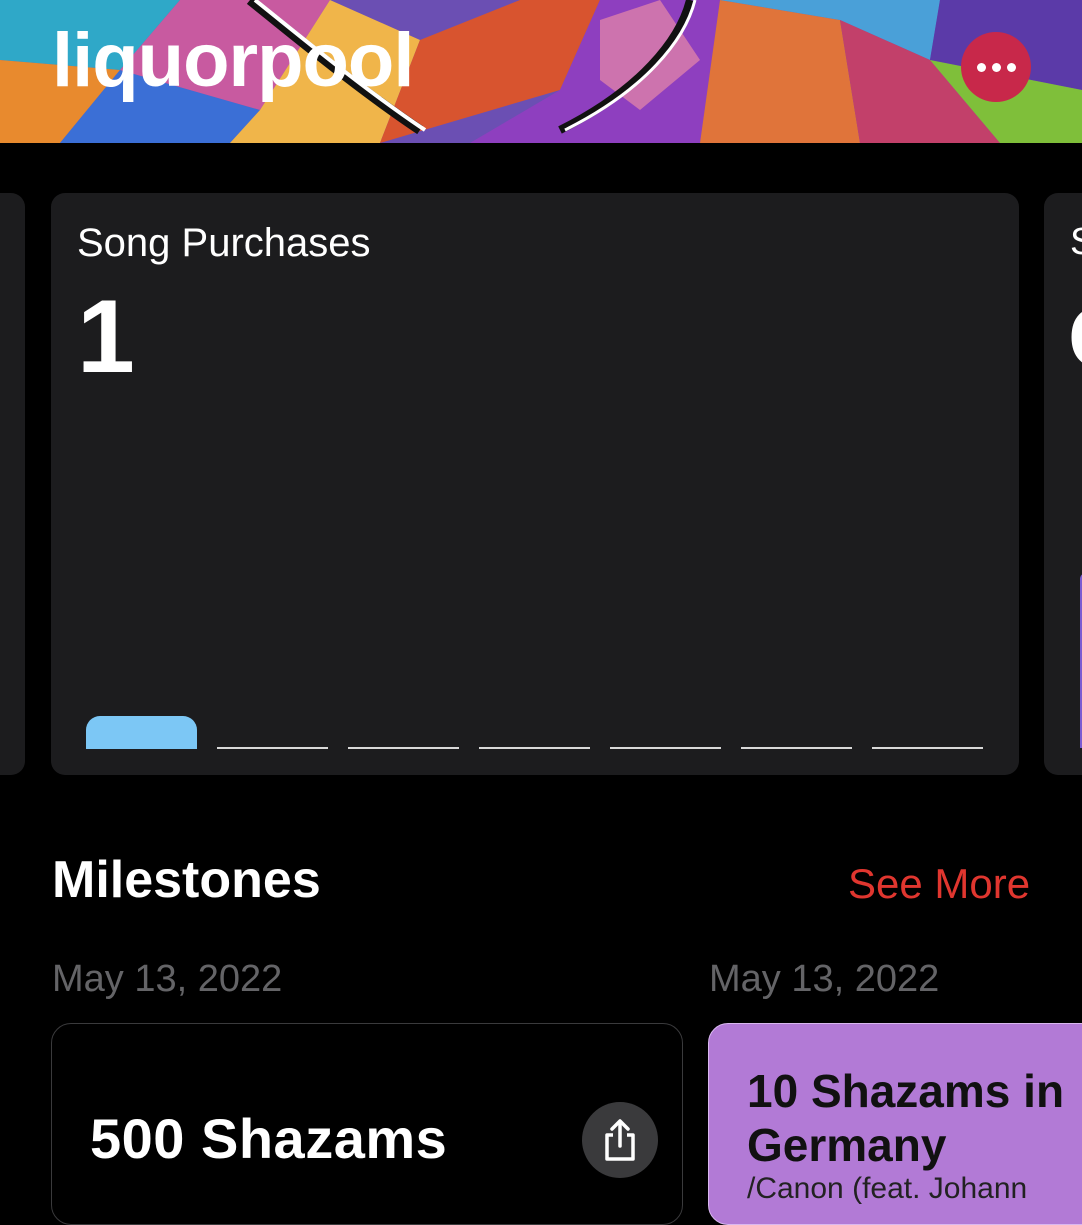 The height and width of the screenshot is (1225, 1082). I want to click on milestones-heading: Milestones, so click(186, 880).